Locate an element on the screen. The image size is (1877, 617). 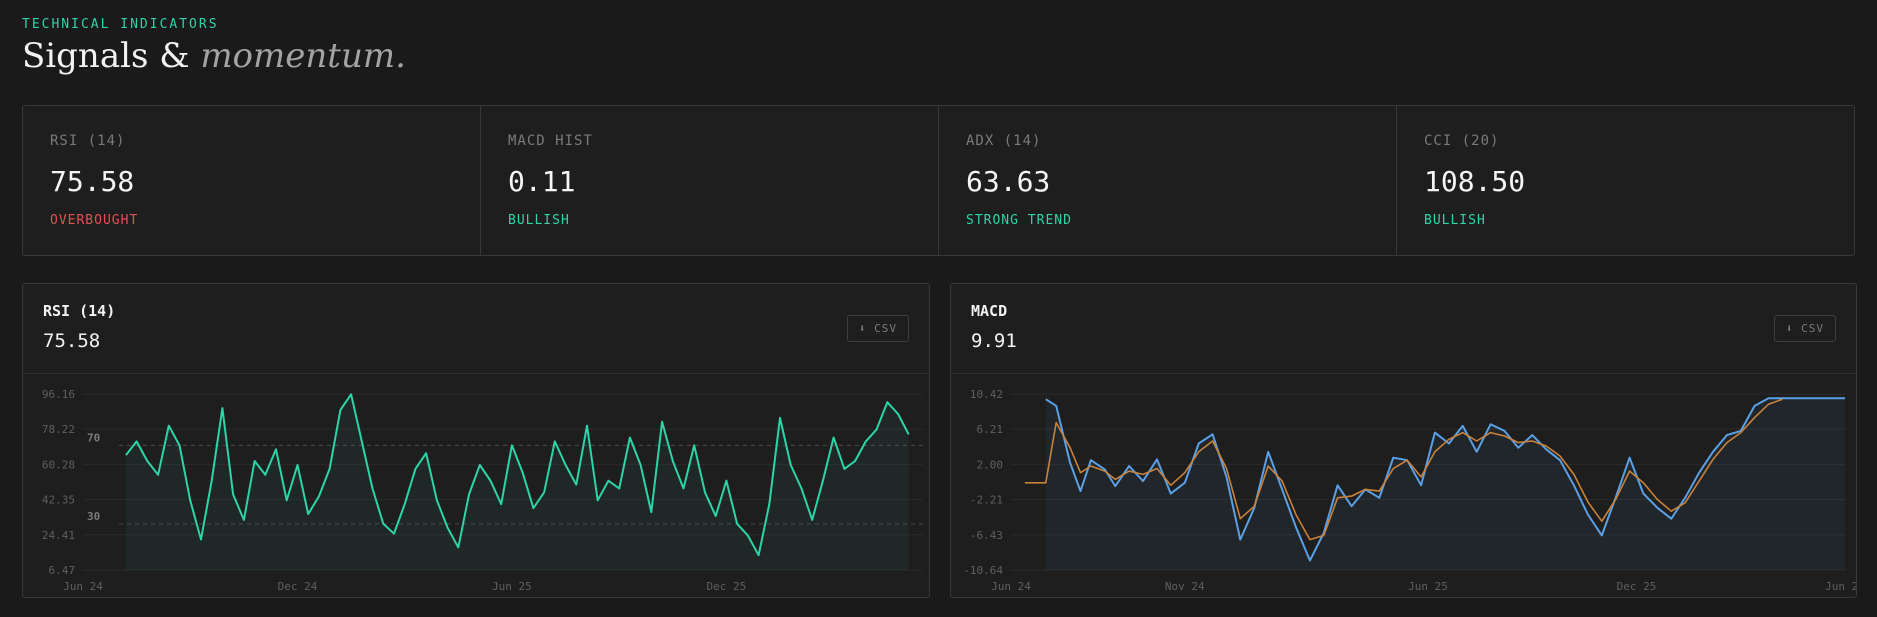
stat-label: MACD HIST is located at coordinates (550, 141).